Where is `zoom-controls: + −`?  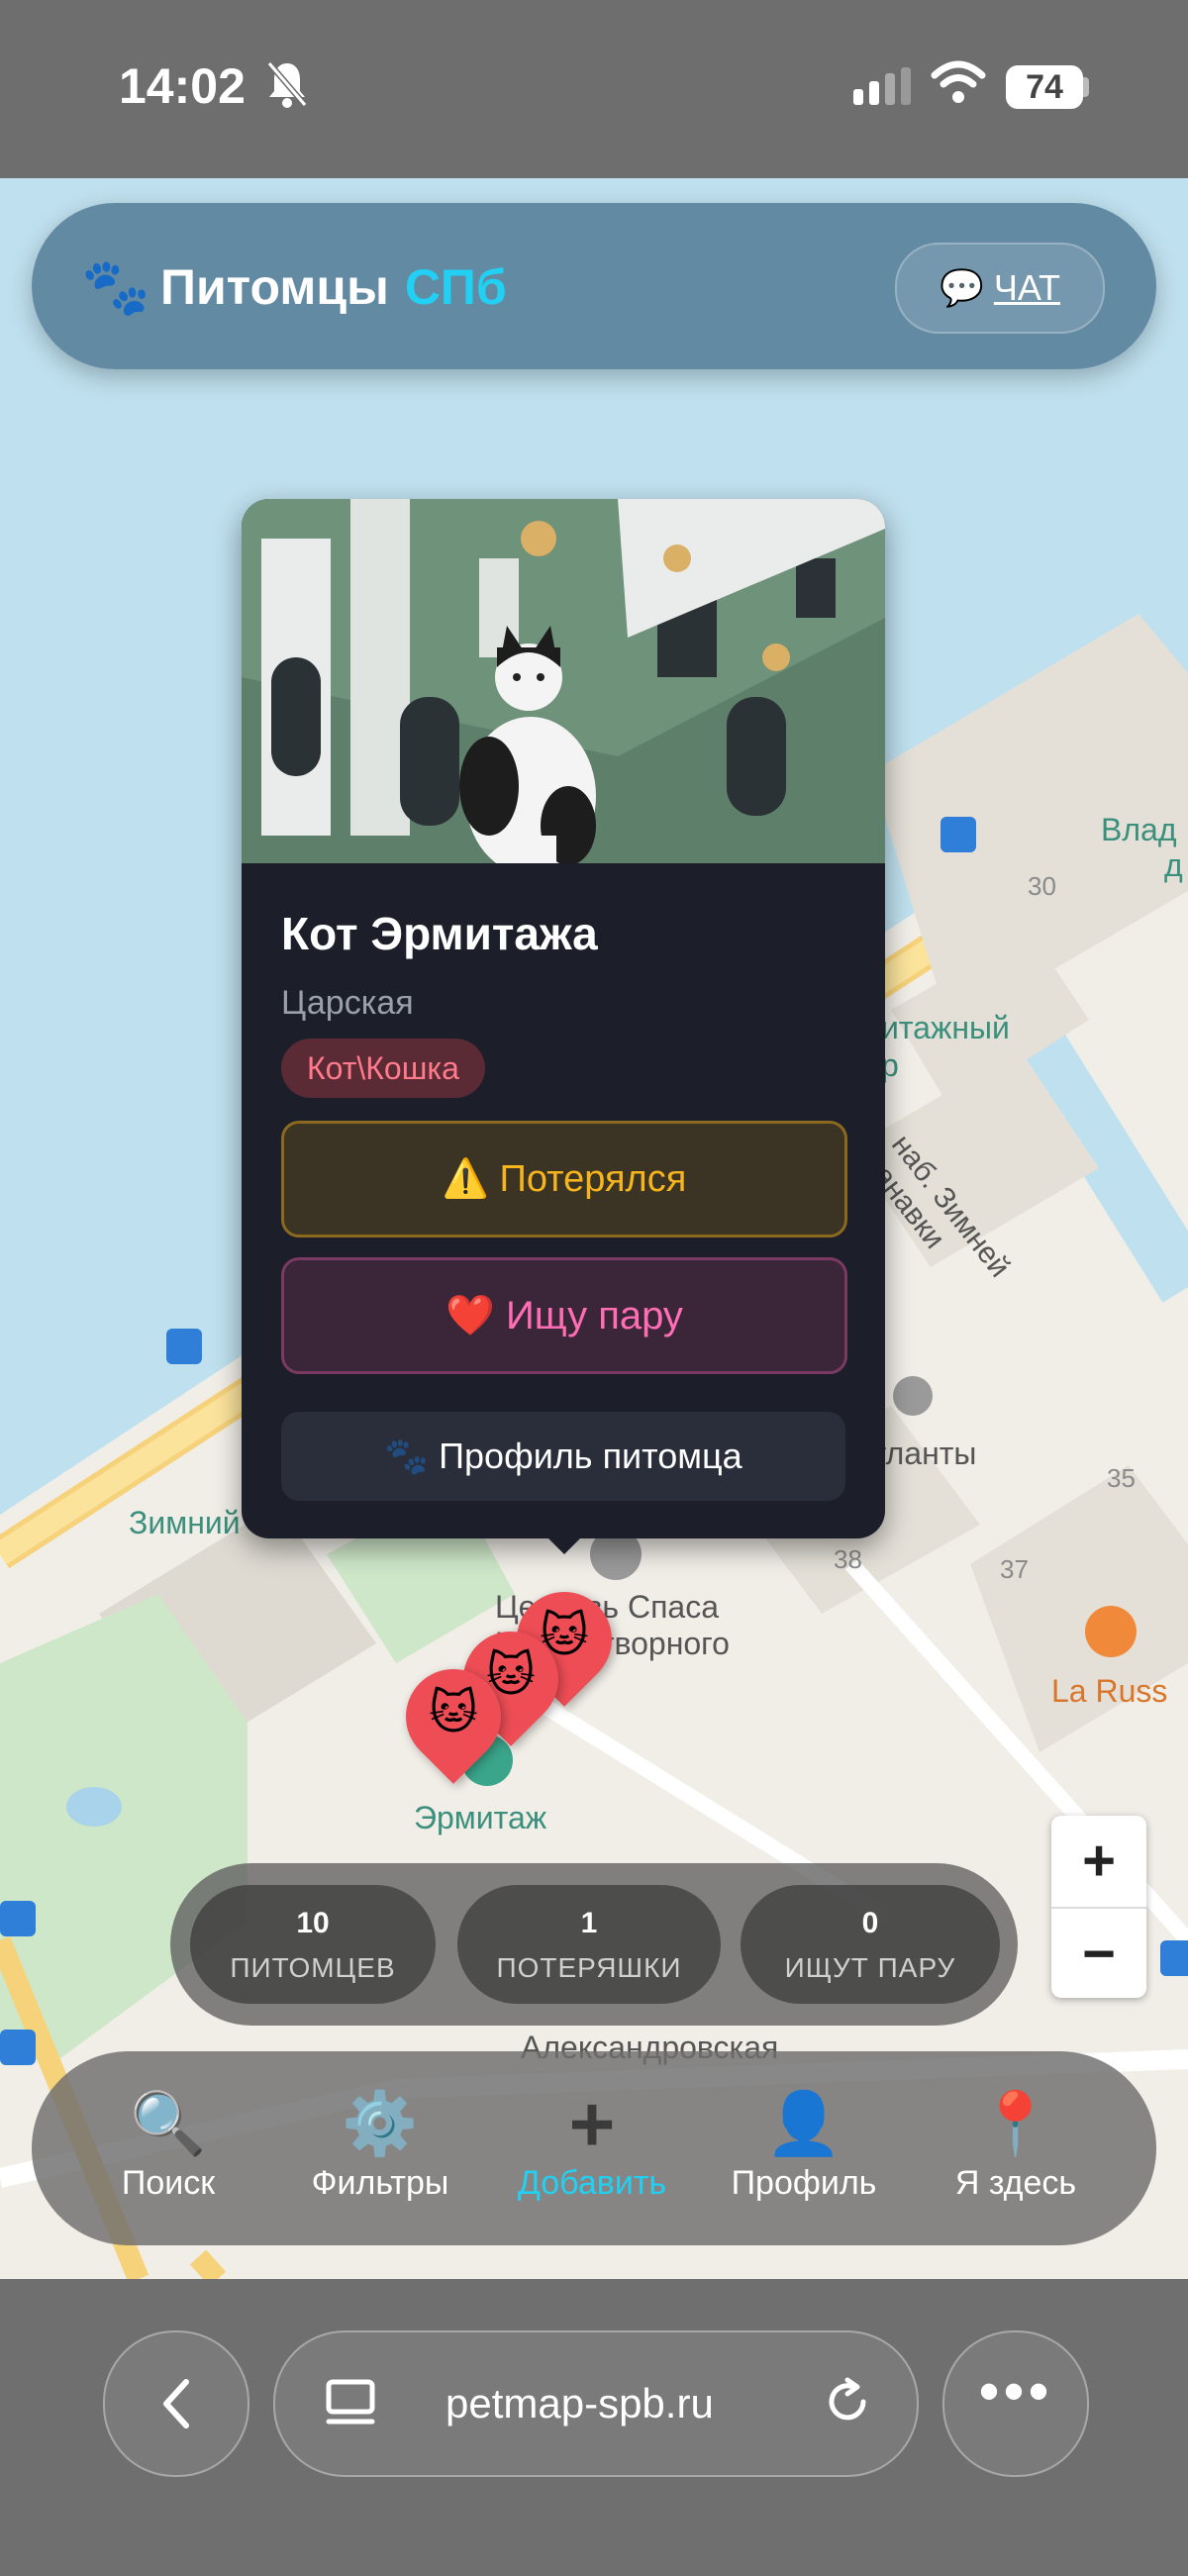 zoom-controls: + − is located at coordinates (1098, 1907).